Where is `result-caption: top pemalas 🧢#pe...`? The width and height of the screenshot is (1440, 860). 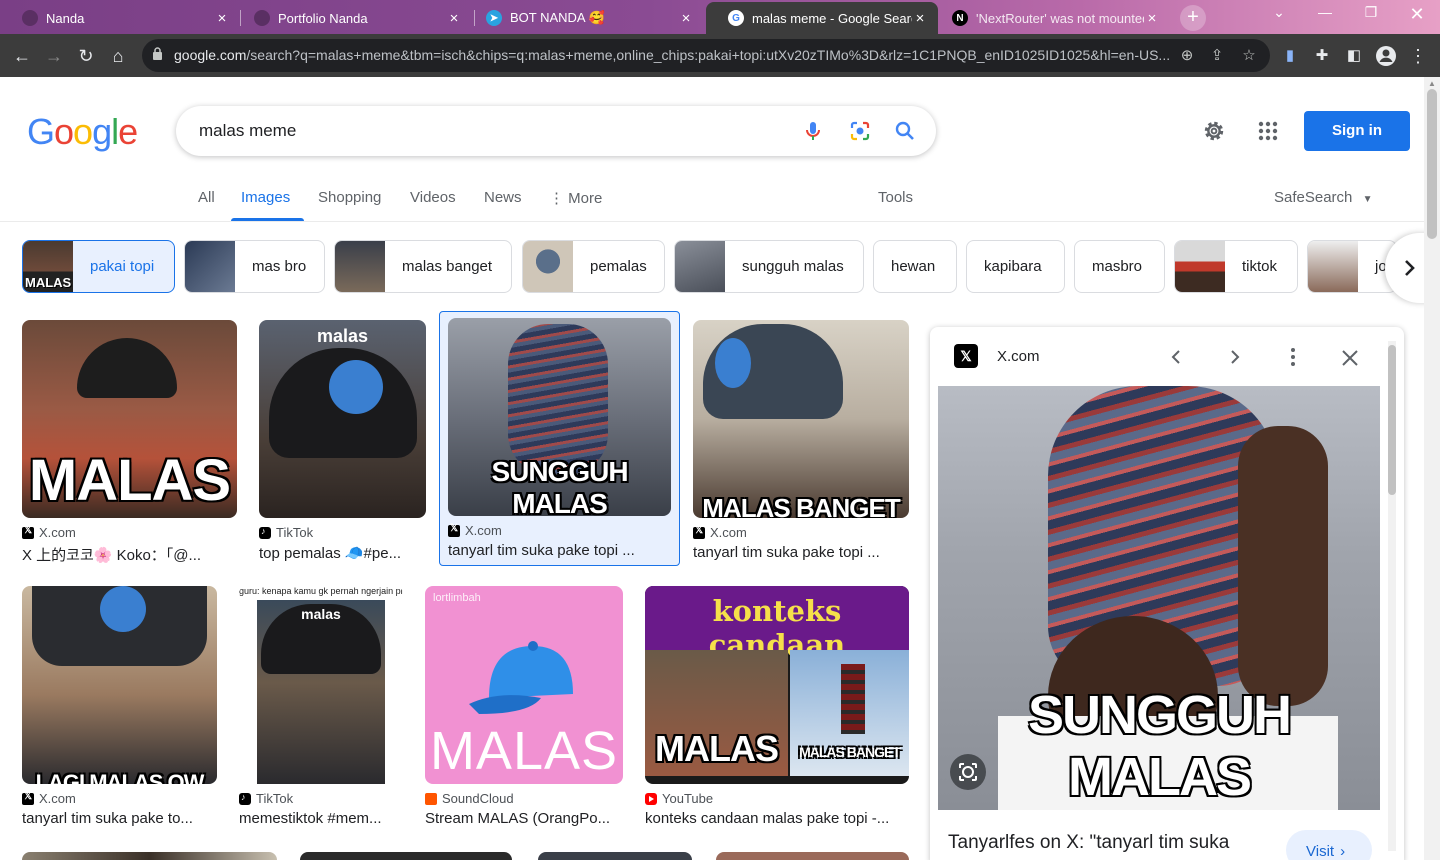 result-caption: top pemalas 🧢#pe... is located at coordinates (342, 553).